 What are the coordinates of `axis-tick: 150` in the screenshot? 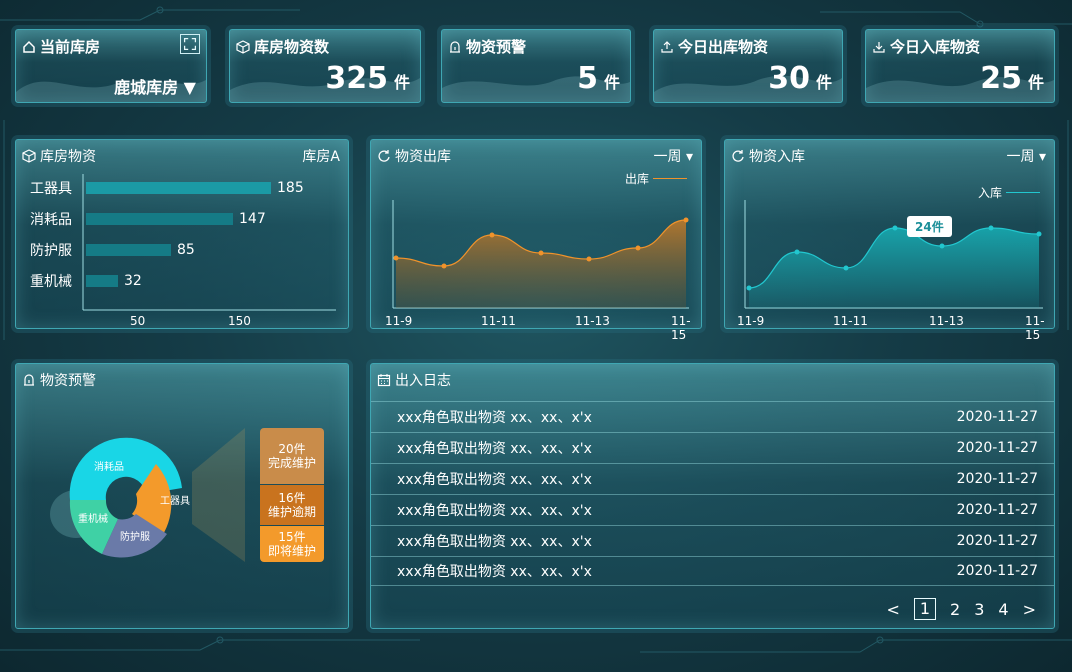 It's located at (239, 321).